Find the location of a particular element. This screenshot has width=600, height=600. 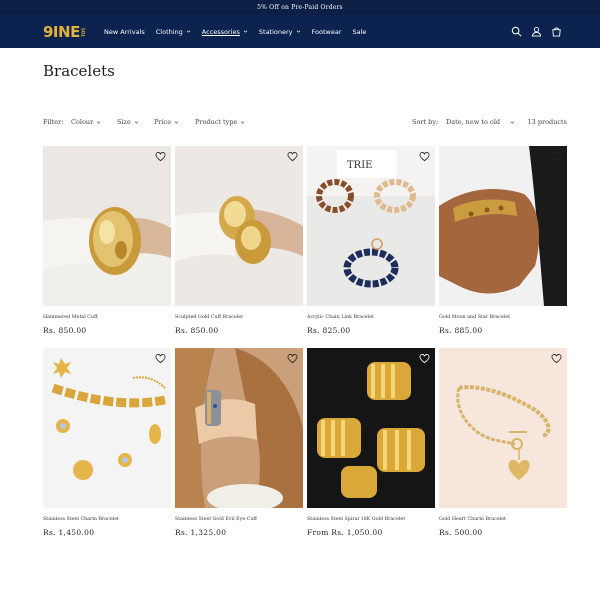

nav-label: Sale is located at coordinates (359, 31).